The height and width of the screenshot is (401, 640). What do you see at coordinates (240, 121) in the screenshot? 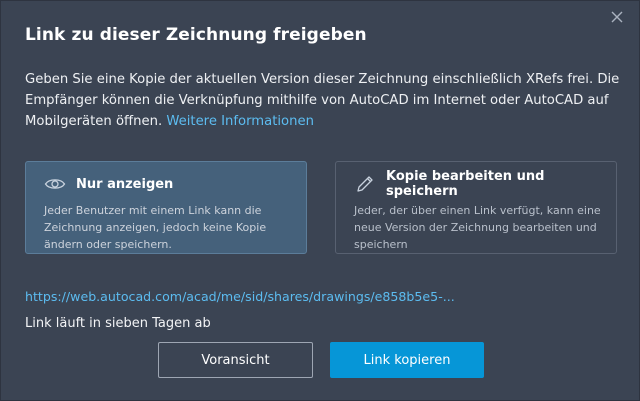
I see `more-info-link: Weitere Informationen` at bounding box center [240, 121].